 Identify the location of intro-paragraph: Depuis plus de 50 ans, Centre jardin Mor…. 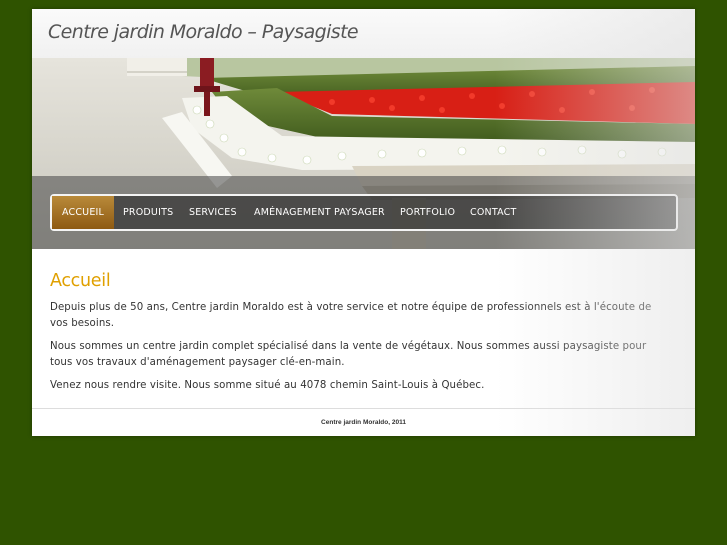
(351, 315).